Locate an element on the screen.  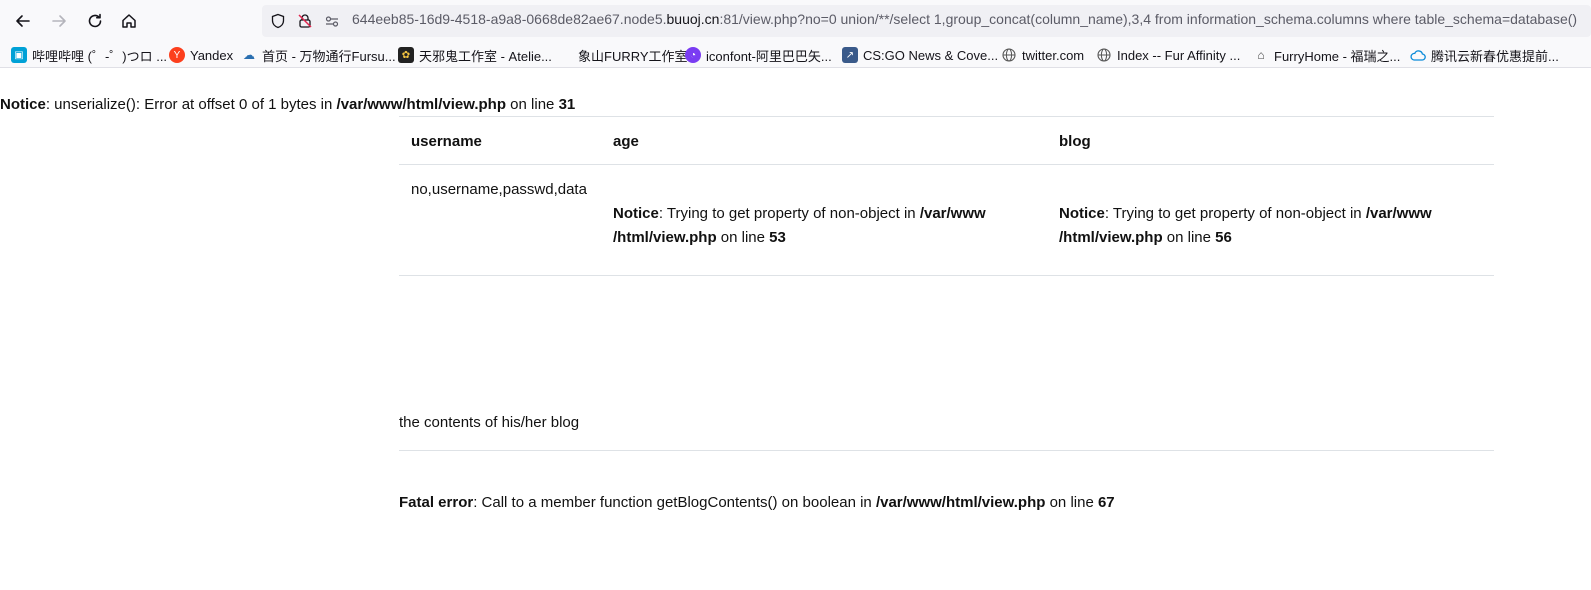
bookmark-item: twitter.com is located at coordinates (1042, 55).